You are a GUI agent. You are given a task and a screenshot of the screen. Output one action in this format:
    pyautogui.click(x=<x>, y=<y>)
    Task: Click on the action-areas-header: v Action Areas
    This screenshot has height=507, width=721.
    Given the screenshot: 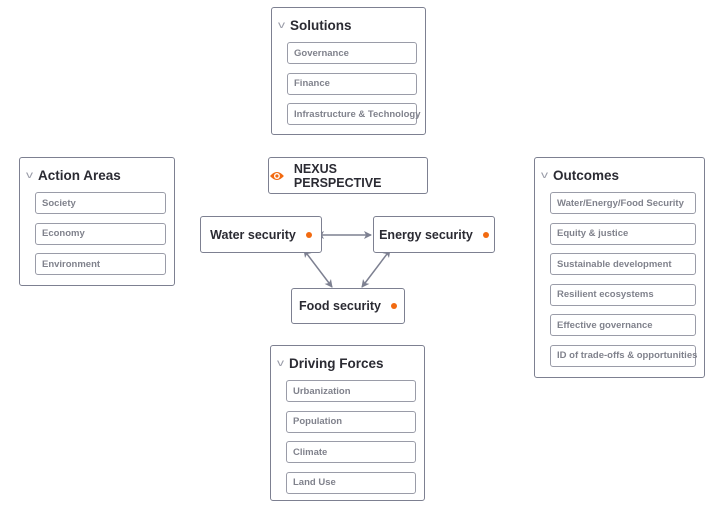 What is the action you would take?
    pyautogui.click(x=96, y=175)
    